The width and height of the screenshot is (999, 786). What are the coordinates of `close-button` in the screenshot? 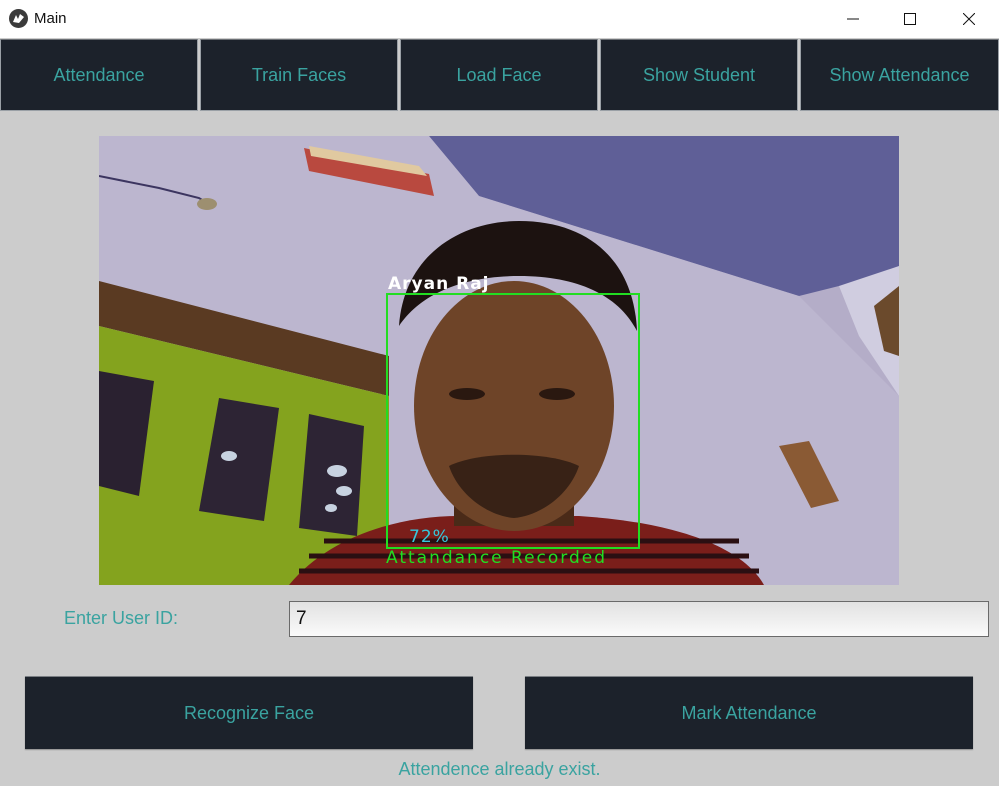 It's located at (969, 19).